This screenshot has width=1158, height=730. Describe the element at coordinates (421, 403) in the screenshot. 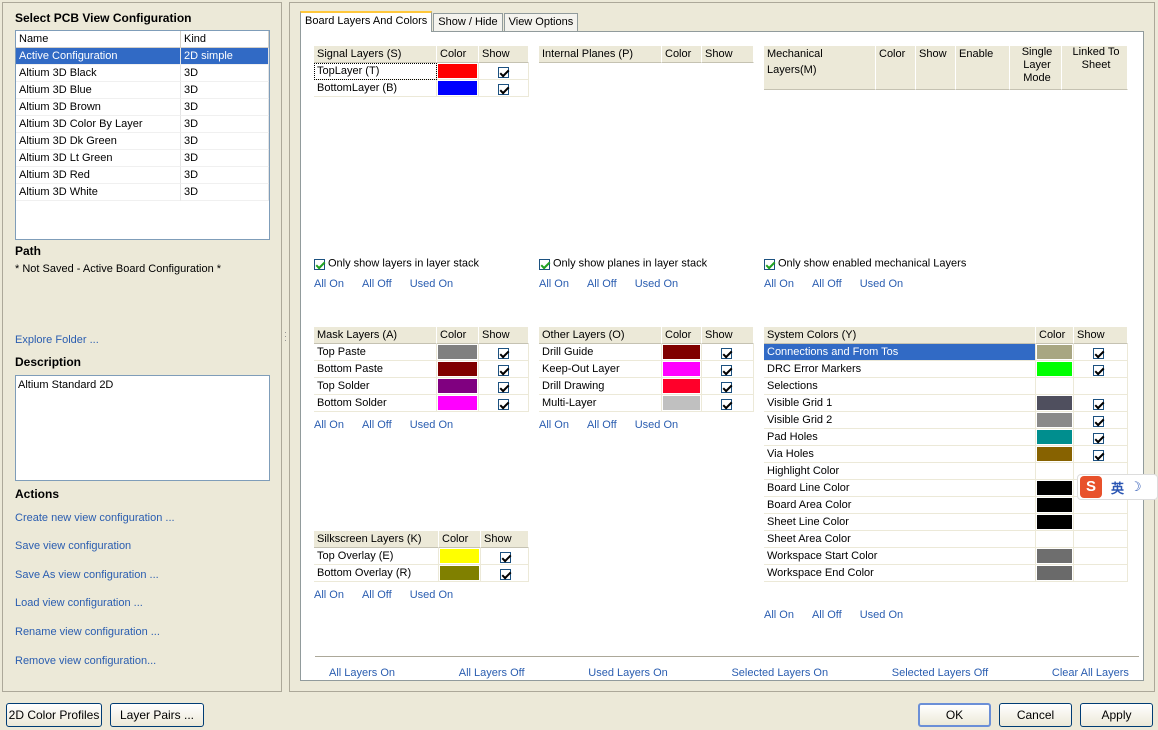

I see `layer-row: Bottom Solder` at that location.